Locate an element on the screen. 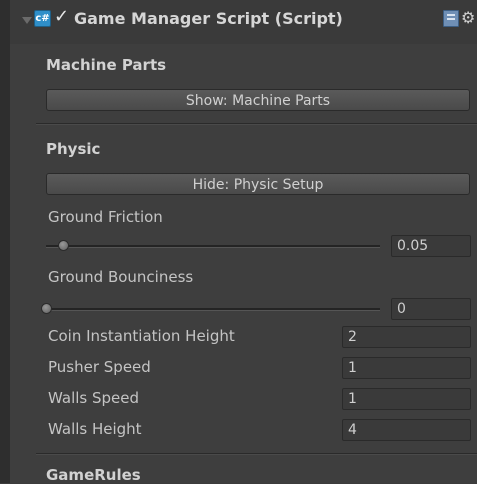 This screenshot has height=484, width=477. ground-bounciness-field: 0 is located at coordinates (431, 309).